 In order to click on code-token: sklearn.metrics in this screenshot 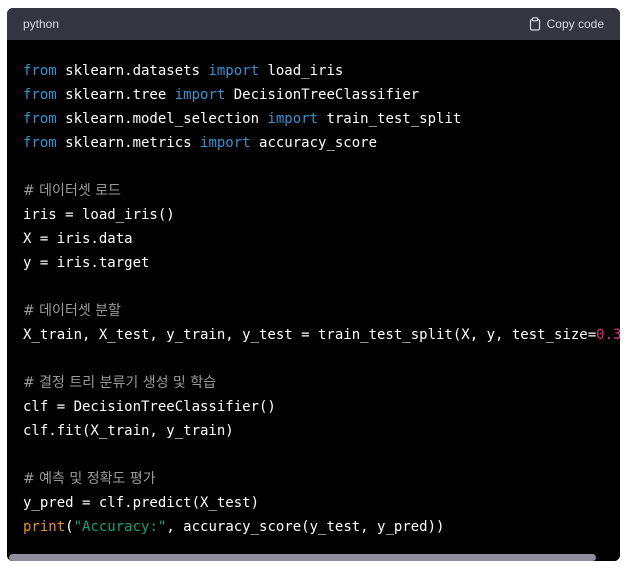, I will do `click(128, 143)`.